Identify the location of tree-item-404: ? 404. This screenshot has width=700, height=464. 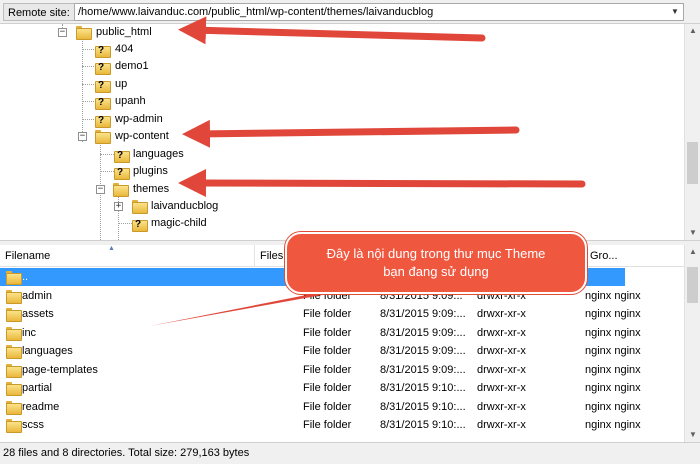
(340, 49).